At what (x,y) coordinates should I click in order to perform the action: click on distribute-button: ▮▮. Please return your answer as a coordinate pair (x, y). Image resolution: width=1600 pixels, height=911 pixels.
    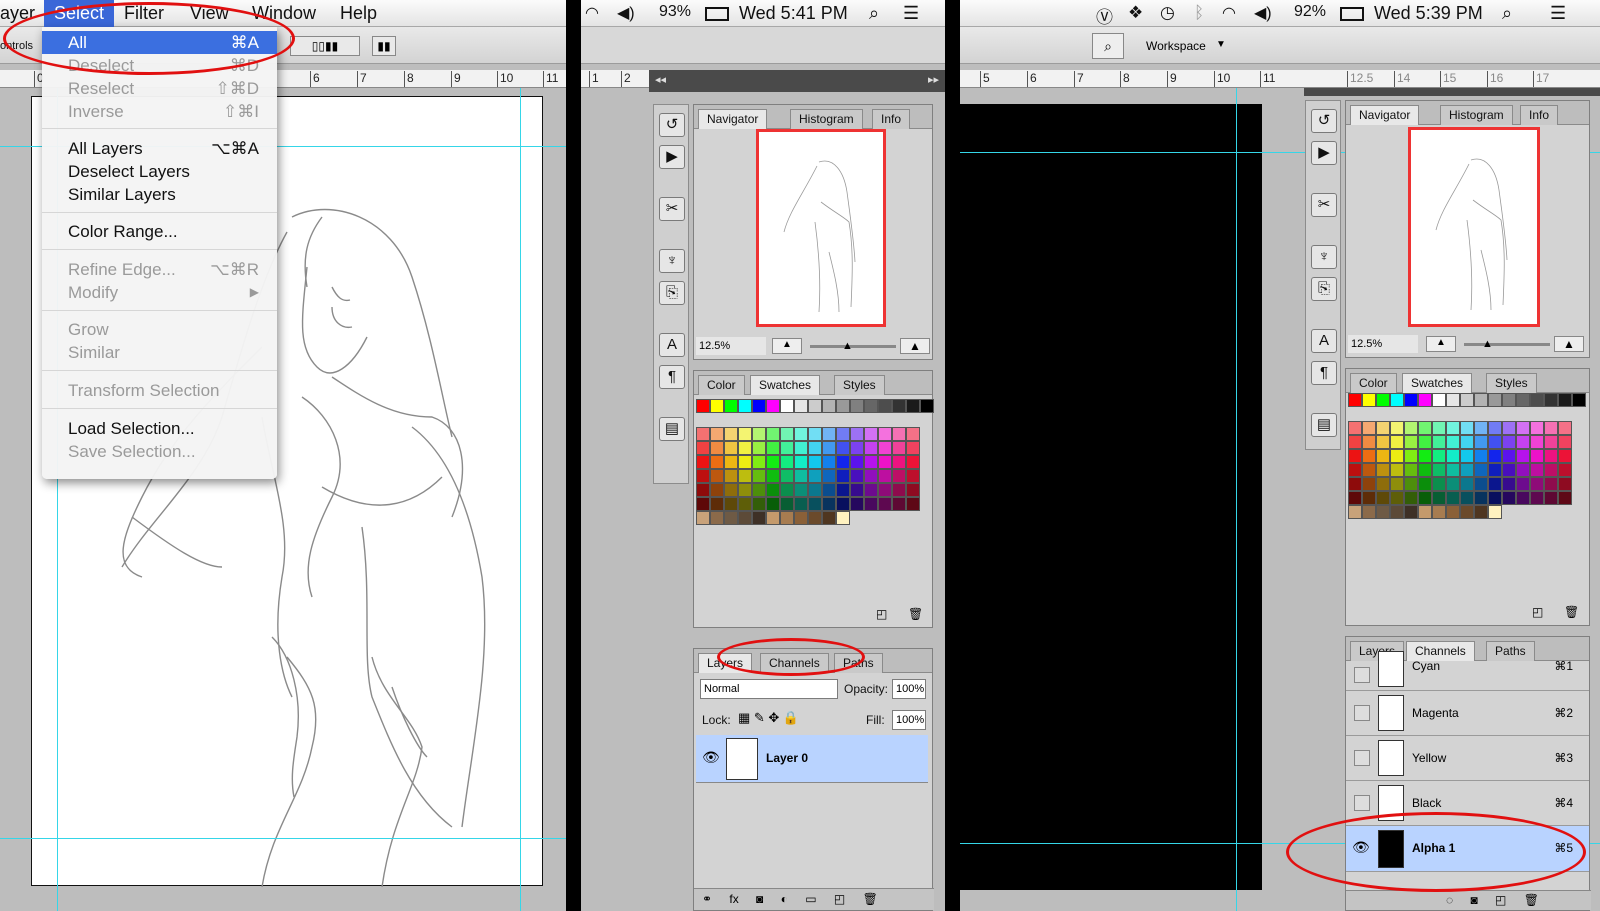
    Looking at the image, I should click on (384, 46).